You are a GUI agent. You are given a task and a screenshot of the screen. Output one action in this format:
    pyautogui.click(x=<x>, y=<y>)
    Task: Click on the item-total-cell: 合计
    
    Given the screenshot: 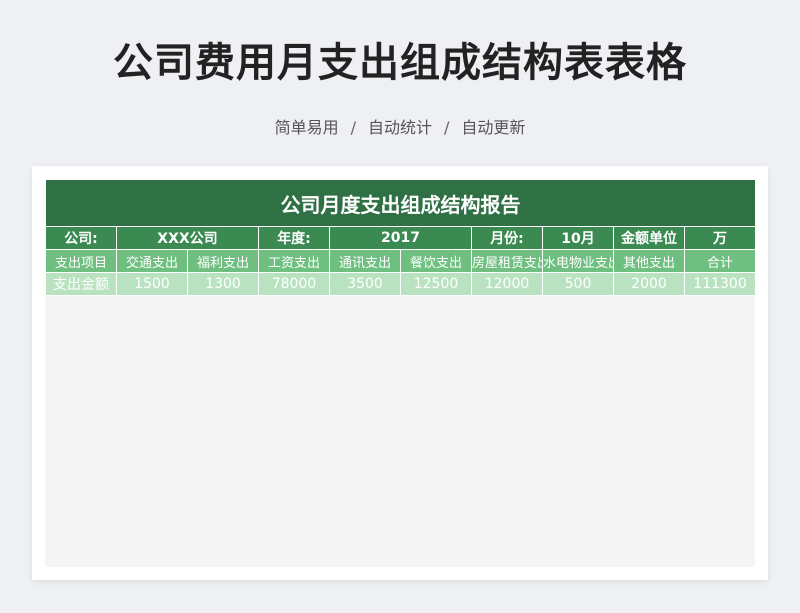 What is the action you would take?
    pyautogui.click(x=720, y=261)
    